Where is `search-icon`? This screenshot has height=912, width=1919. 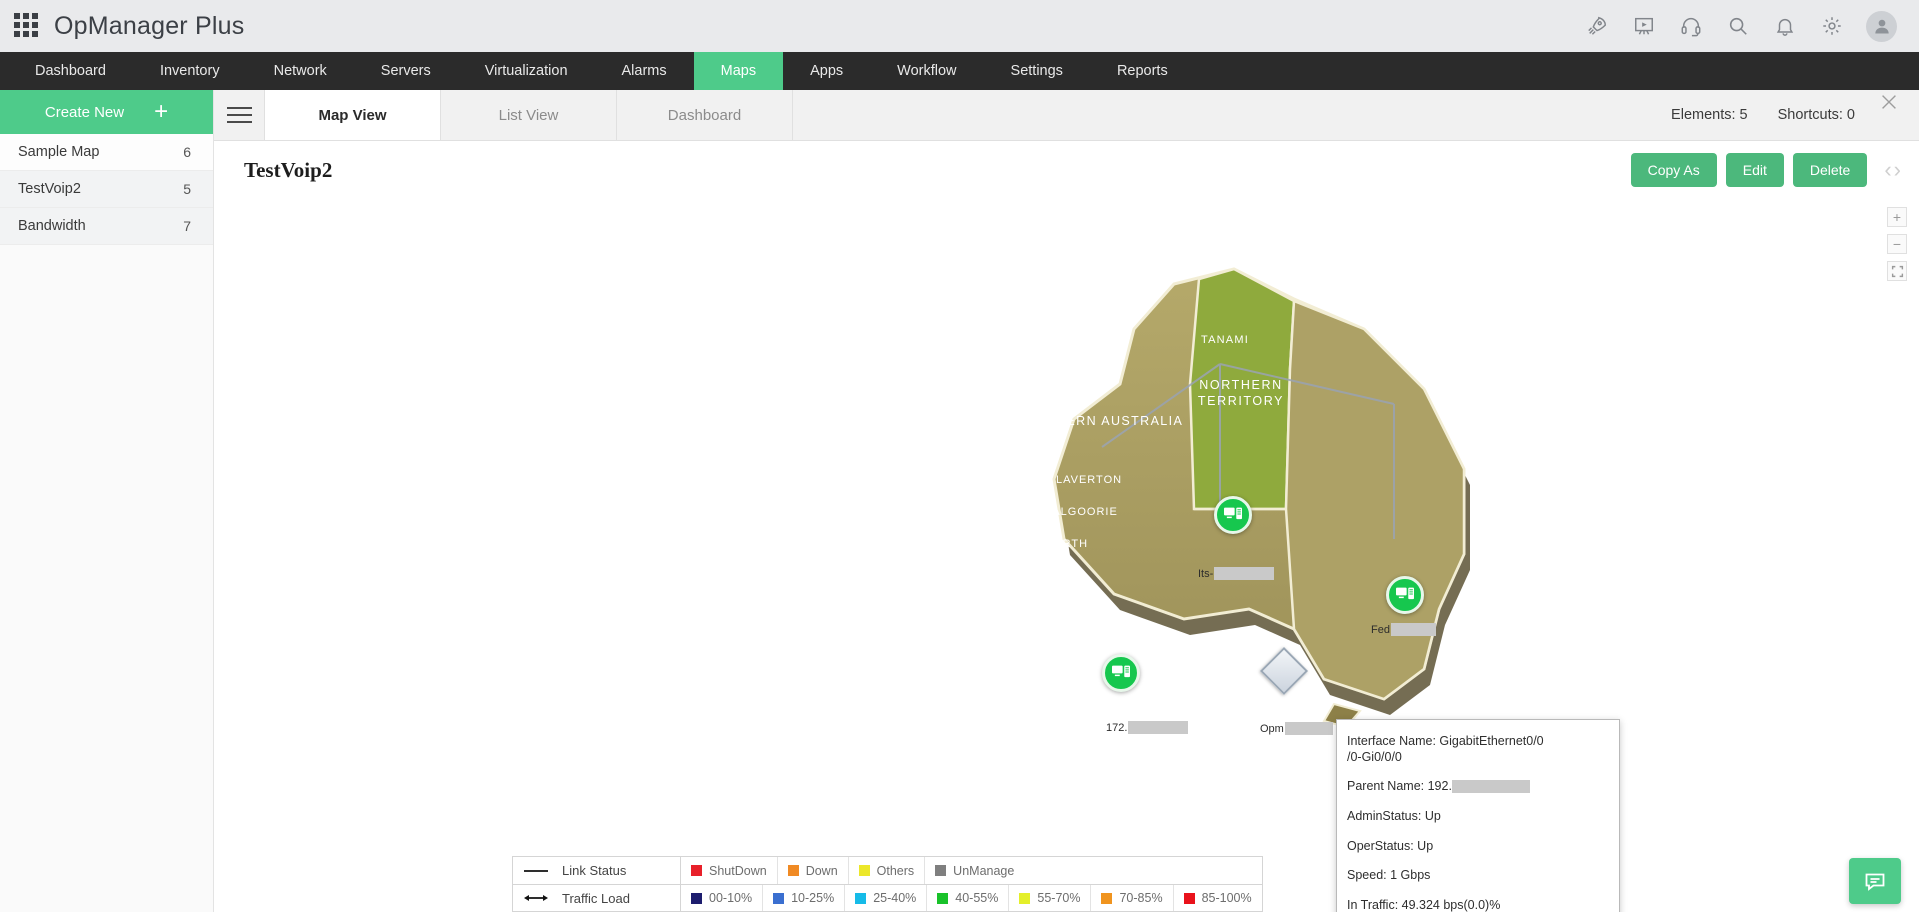 search-icon is located at coordinates (1737, 26).